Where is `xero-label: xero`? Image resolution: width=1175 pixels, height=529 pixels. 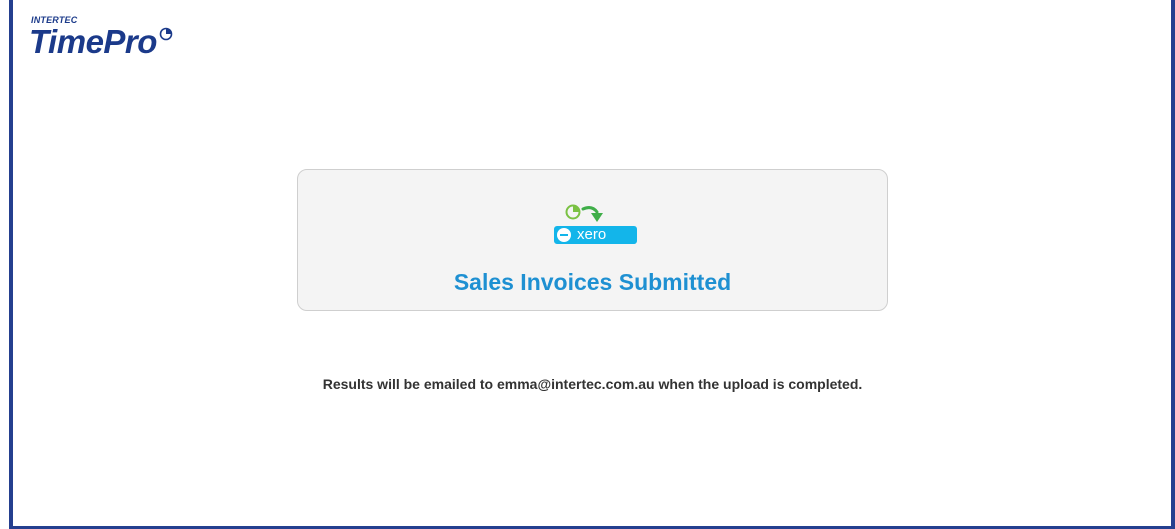
xero-label: xero is located at coordinates (592, 234).